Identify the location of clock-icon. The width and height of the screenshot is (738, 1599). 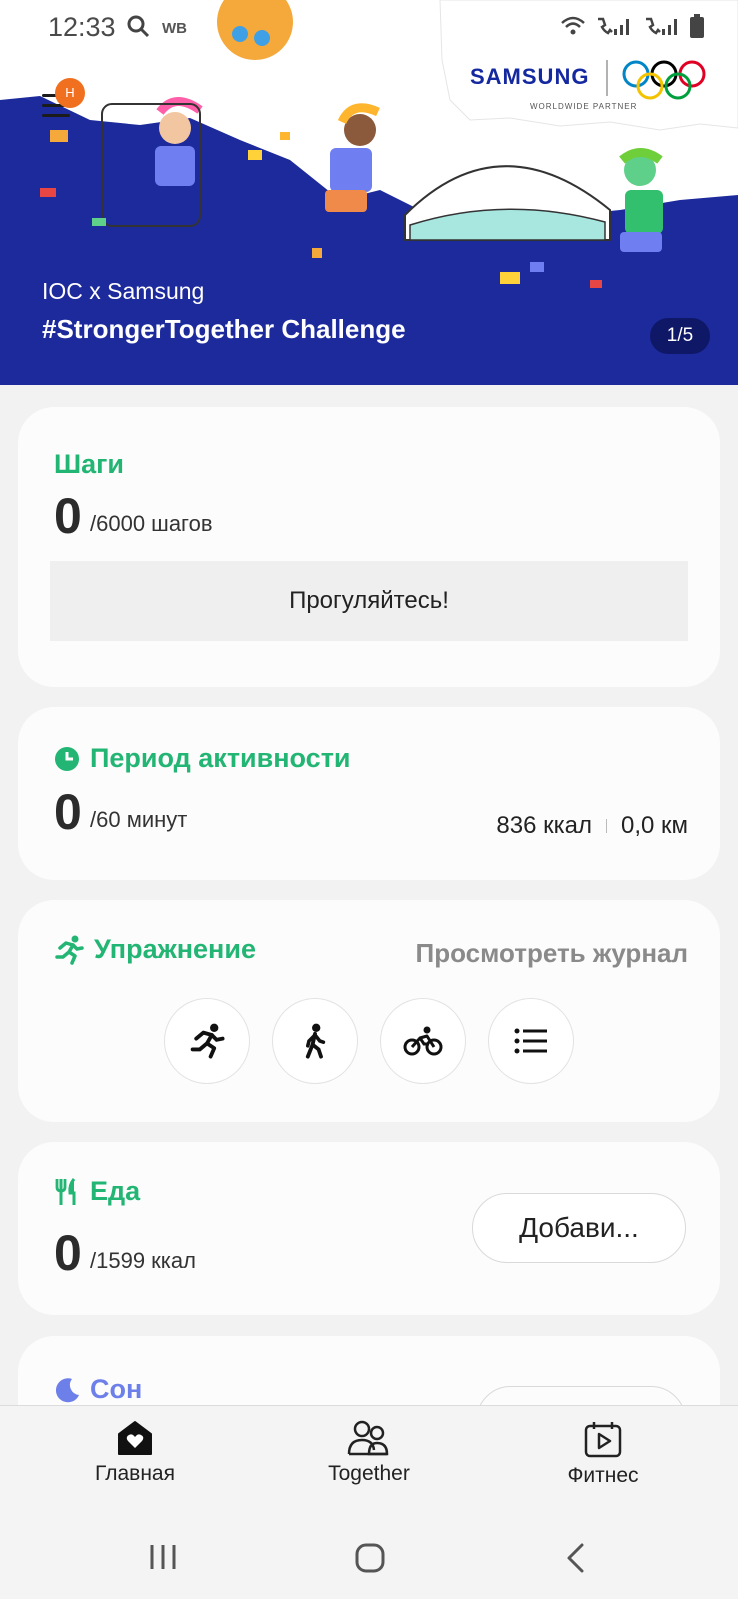
(67, 758).